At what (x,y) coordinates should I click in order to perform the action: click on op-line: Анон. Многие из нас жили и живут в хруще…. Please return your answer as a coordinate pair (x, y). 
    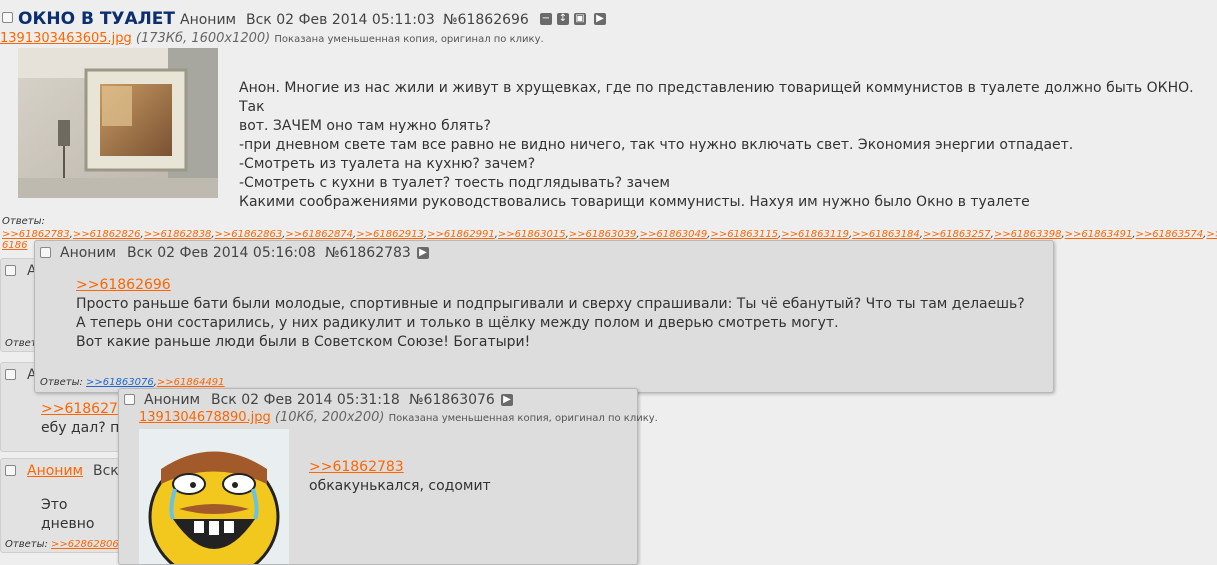
    Looking at the image, I should click on (716, 97).